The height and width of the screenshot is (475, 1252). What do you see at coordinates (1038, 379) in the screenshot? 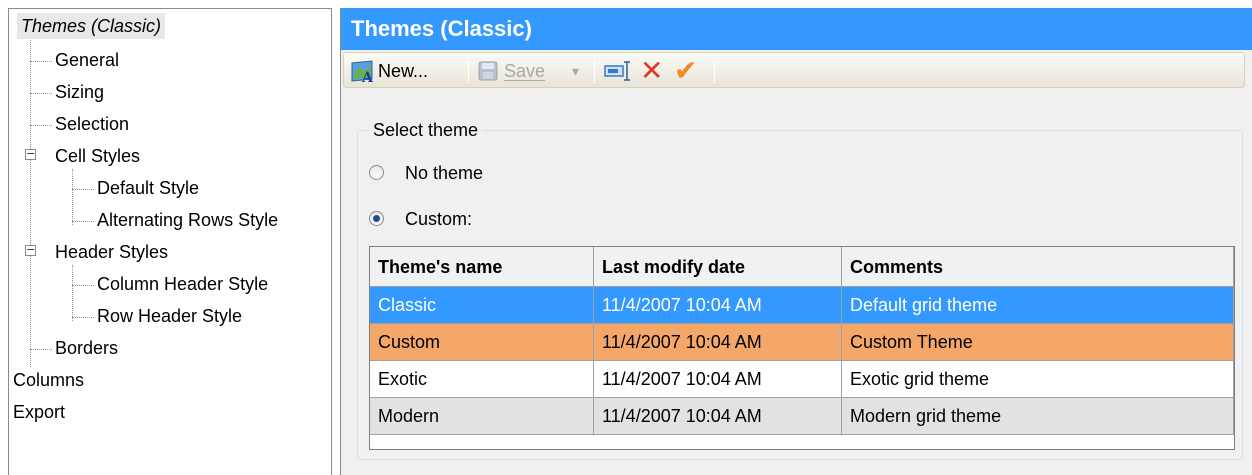
I see `comment-cell: Exotic grid theme` at bounding box center [1038, 379].